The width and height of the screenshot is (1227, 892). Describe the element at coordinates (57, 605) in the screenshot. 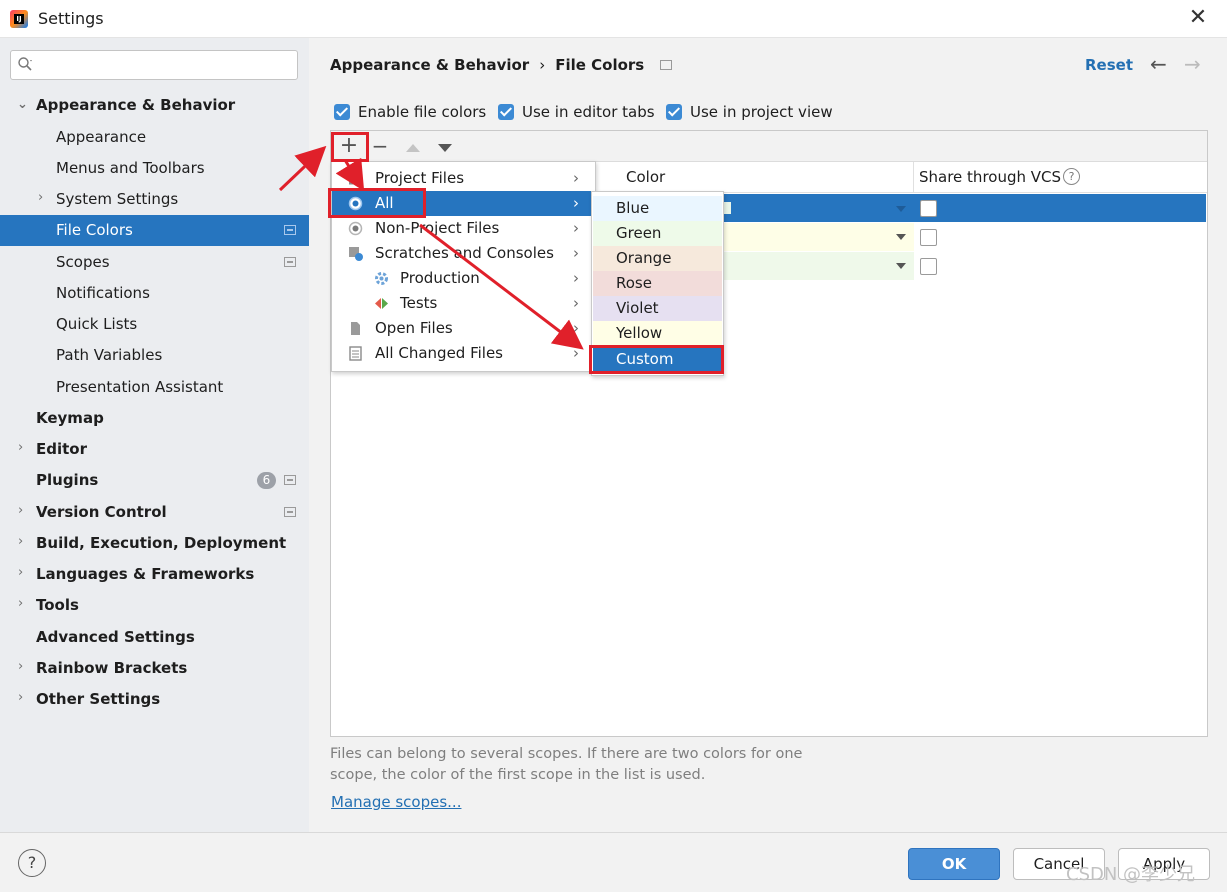

I see `sidebar-item-label: Tools` at that location.